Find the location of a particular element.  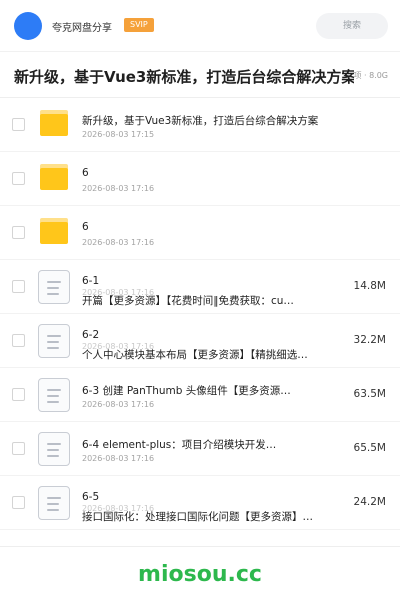

user-name: 夸克网盘分享 is located at coordinates (82, 28).